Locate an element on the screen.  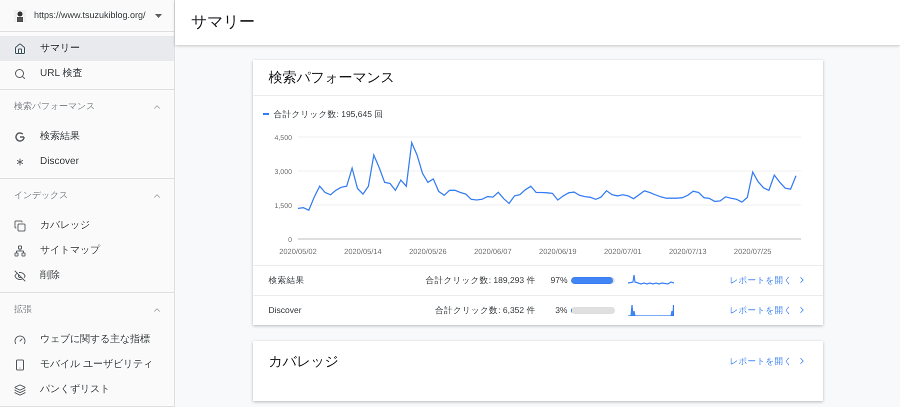
sitemap-icon is located at coordinates (20, 250).